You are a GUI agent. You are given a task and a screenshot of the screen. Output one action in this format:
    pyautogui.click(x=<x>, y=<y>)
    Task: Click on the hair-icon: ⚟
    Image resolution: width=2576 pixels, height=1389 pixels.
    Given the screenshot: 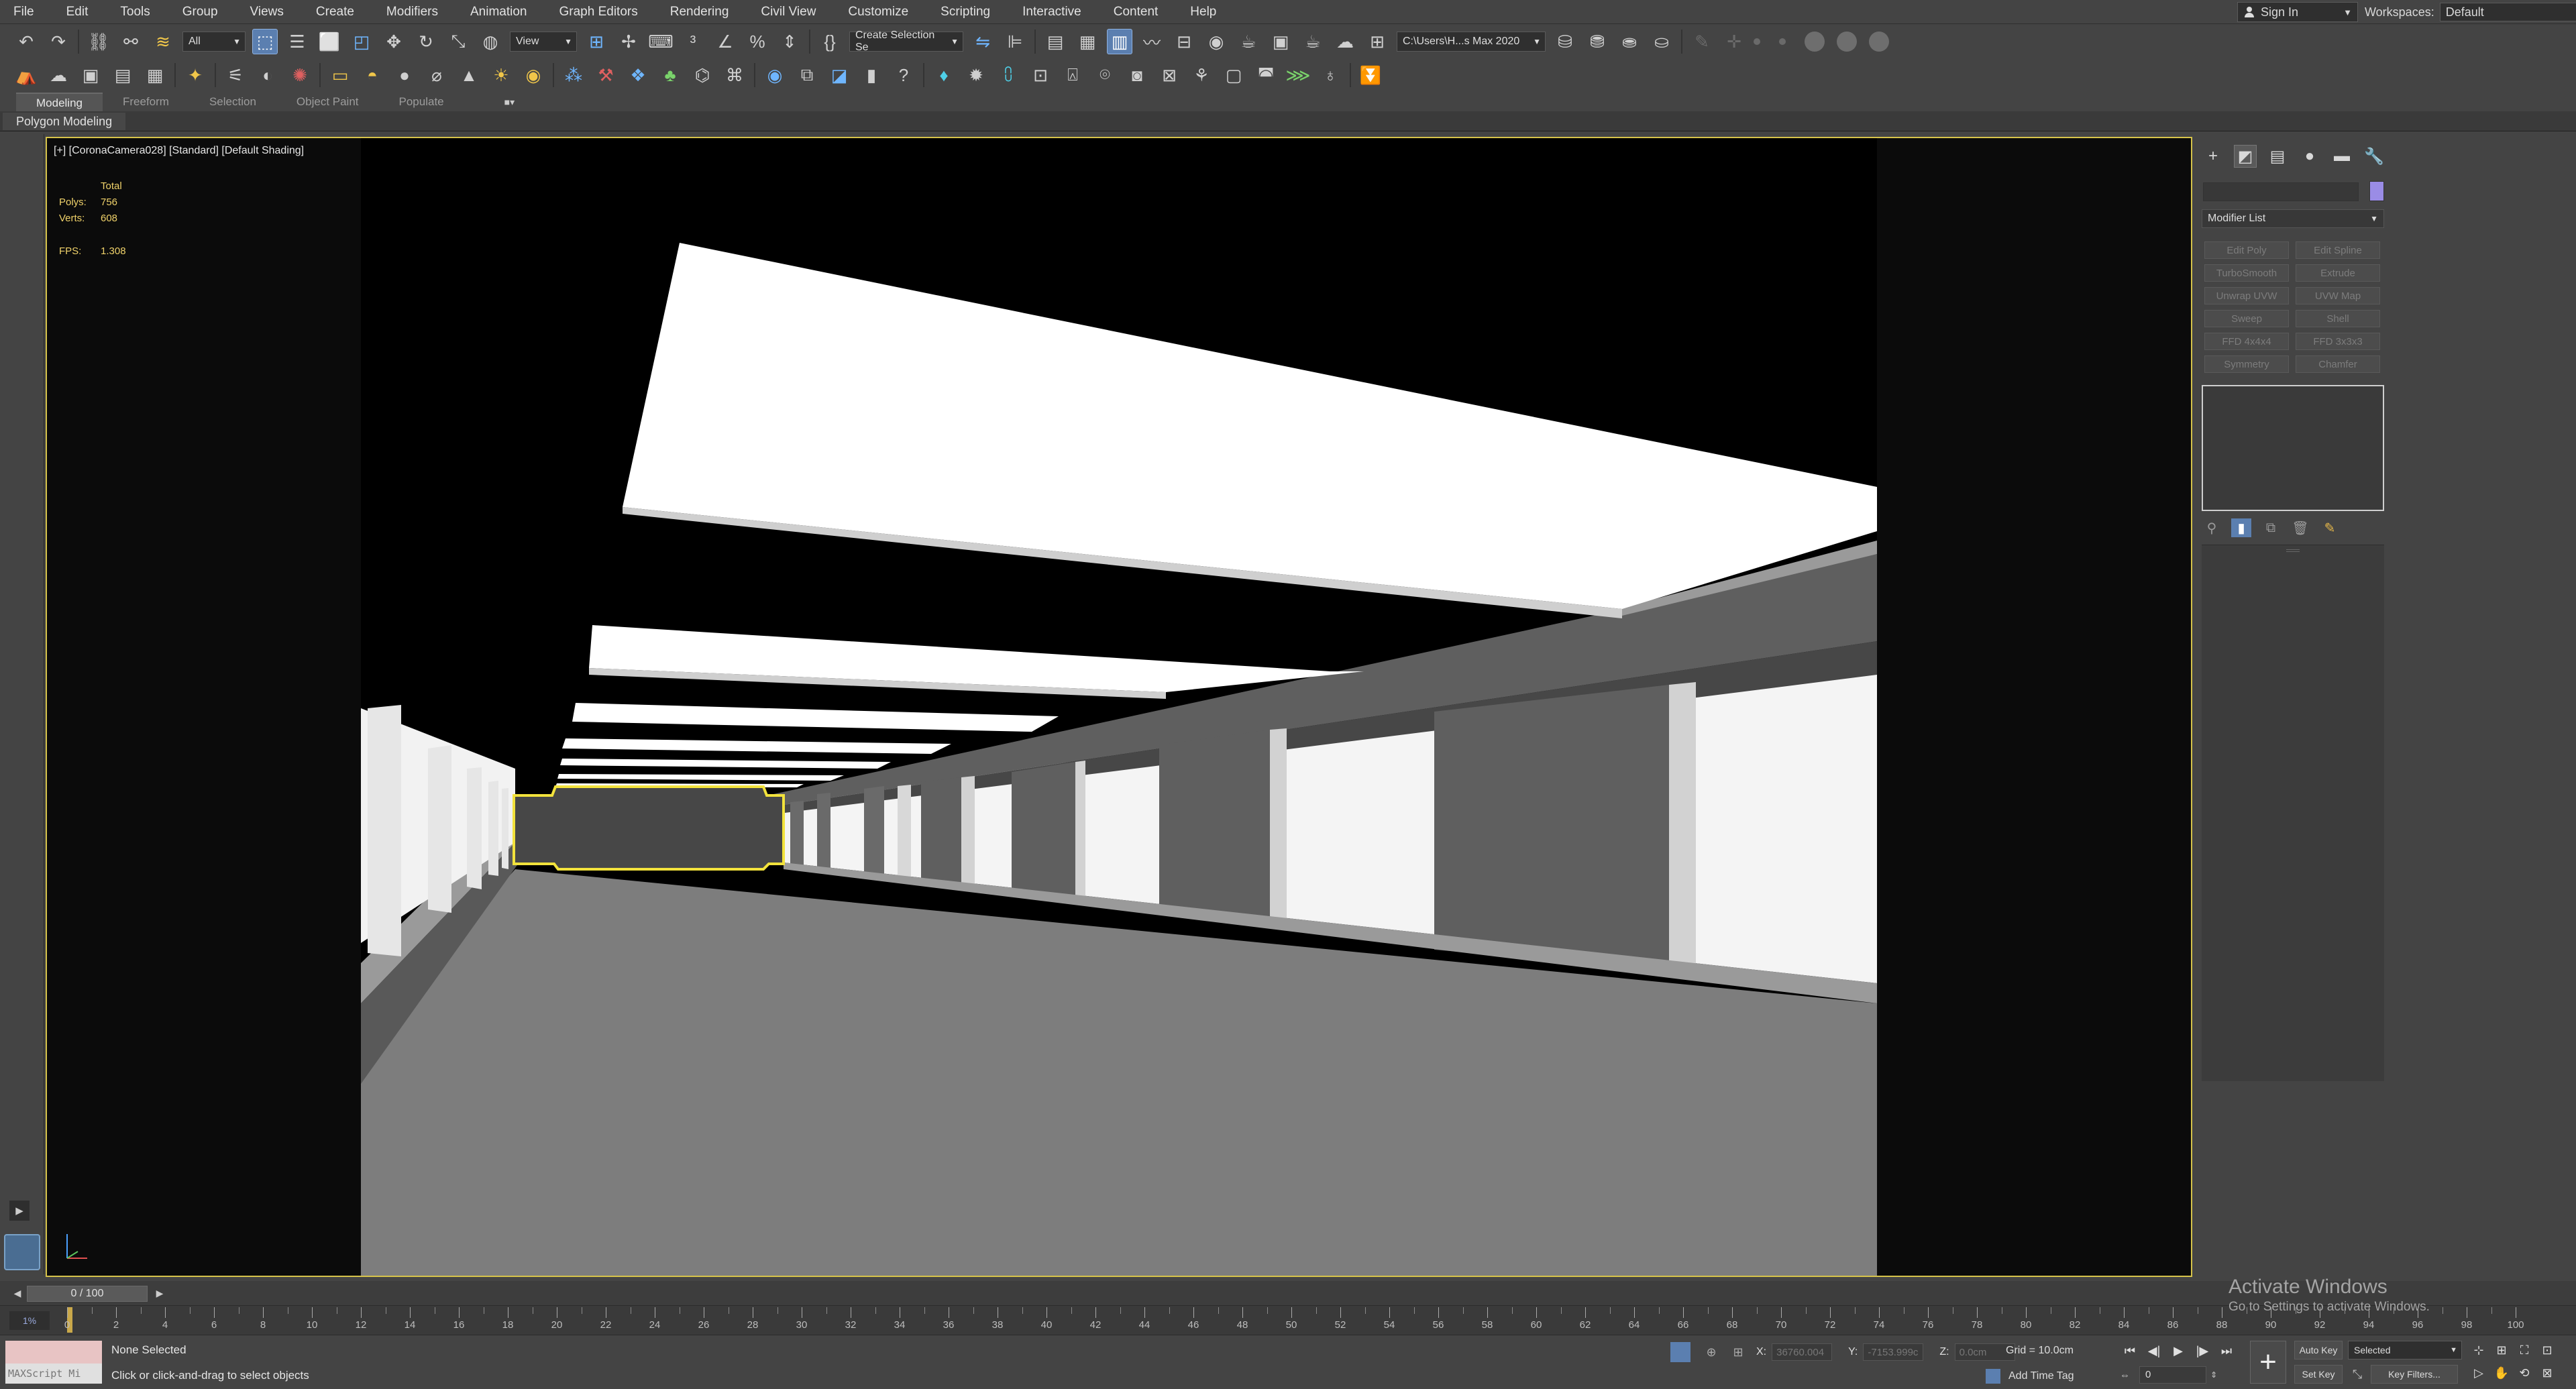 What is the action you would take?
    pyautogui.click(x=235, y=75)
    